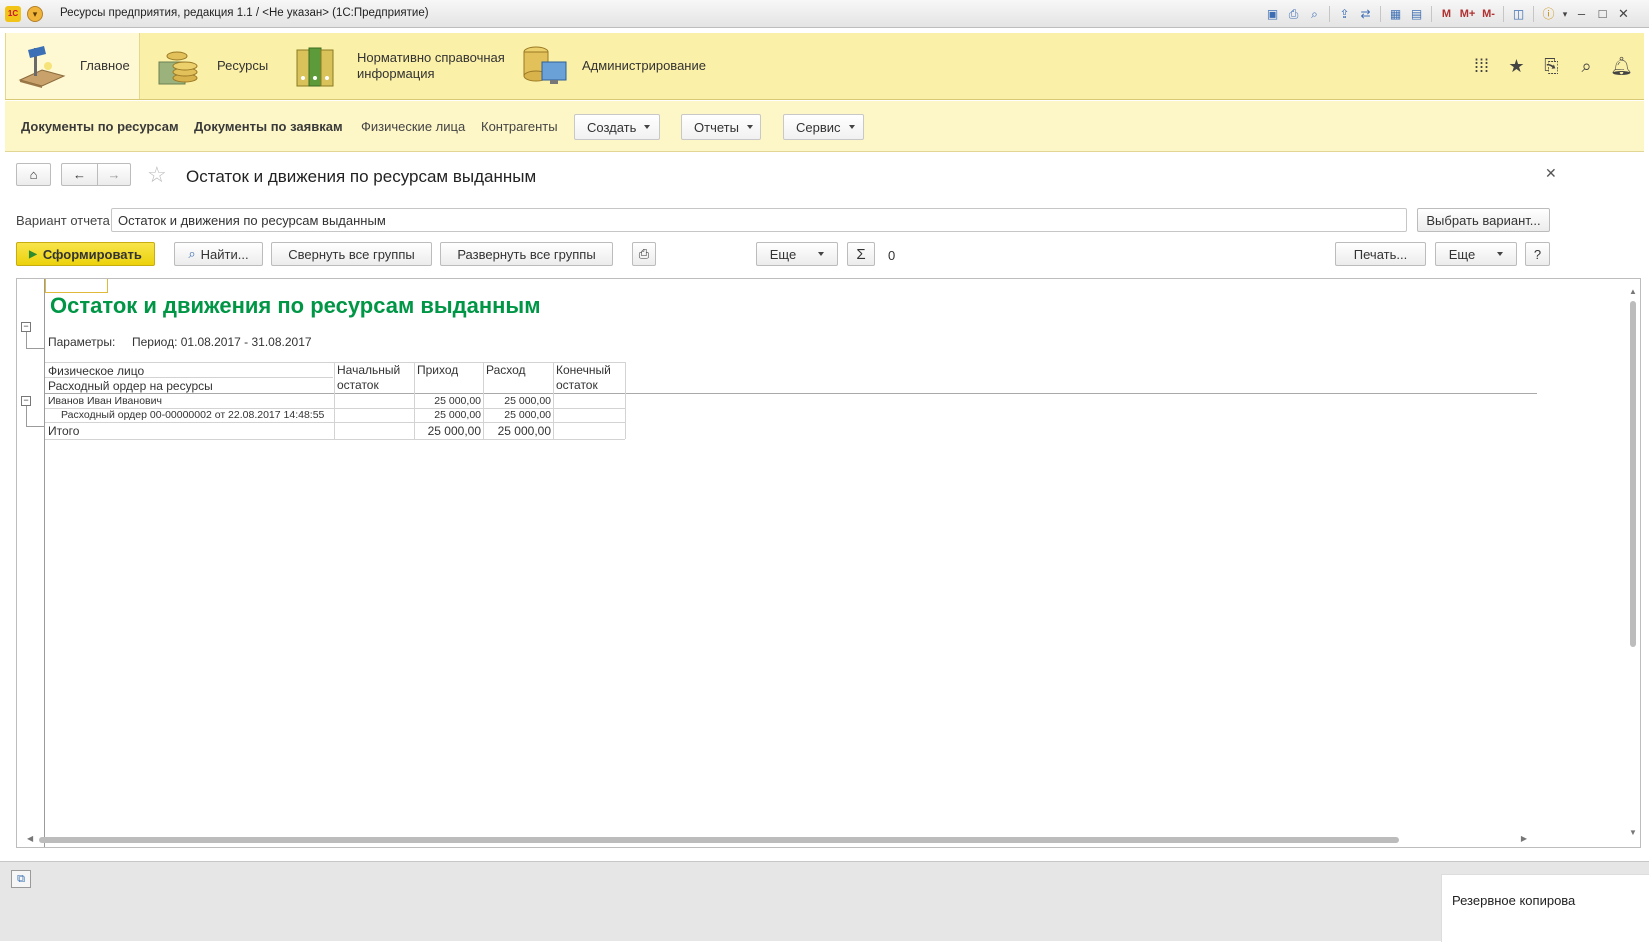  I want to click on memory-m-button: M, so click(1446, 14).